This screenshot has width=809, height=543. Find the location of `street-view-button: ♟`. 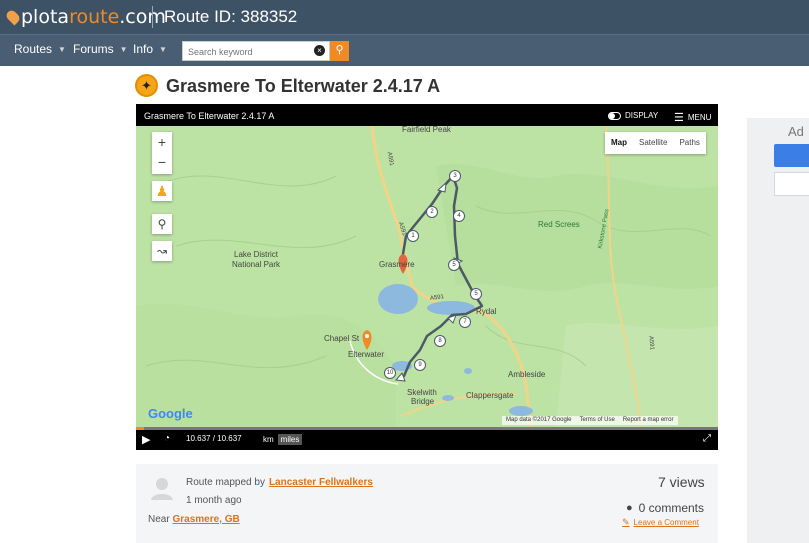

street-view-button: ♟ is located at coordinates (162, 191).